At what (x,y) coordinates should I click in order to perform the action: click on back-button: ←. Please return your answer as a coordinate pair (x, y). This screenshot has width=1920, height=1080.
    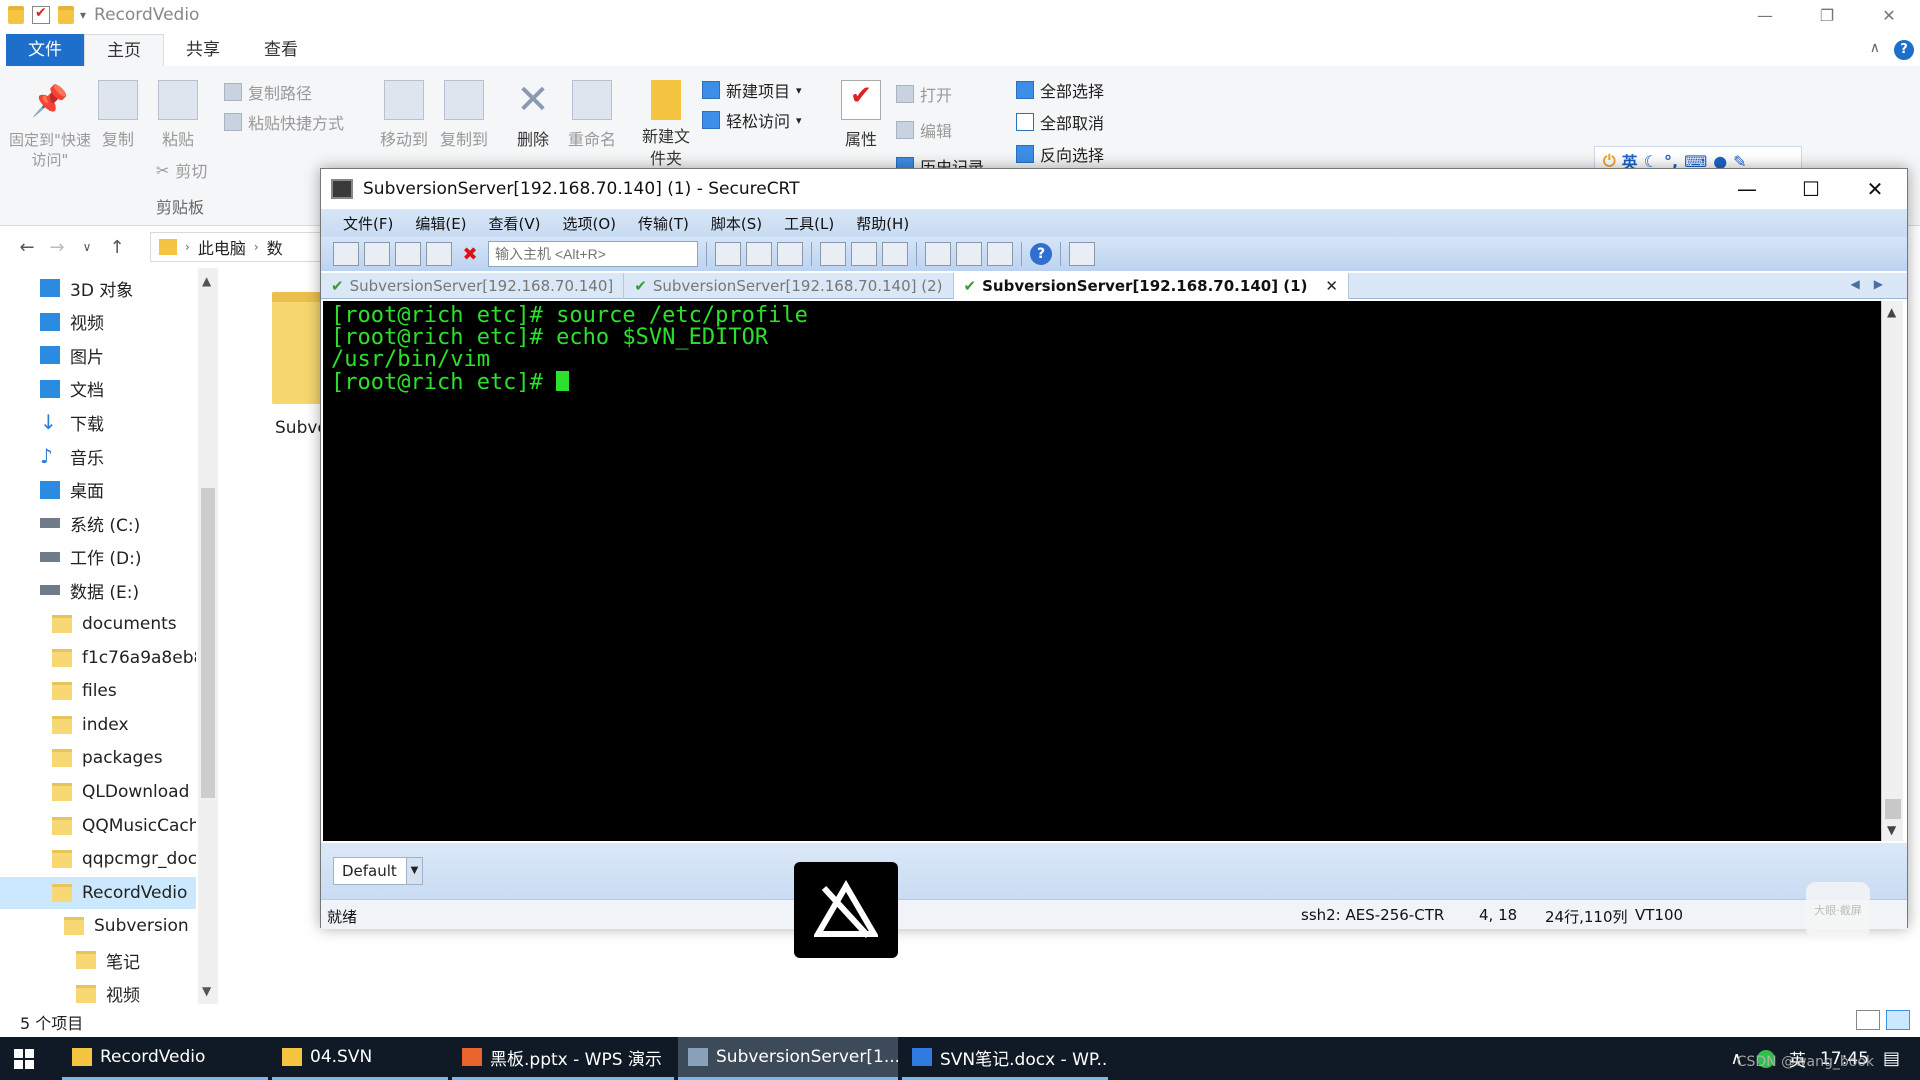
    Looking at the image, I should click on (27, 247).